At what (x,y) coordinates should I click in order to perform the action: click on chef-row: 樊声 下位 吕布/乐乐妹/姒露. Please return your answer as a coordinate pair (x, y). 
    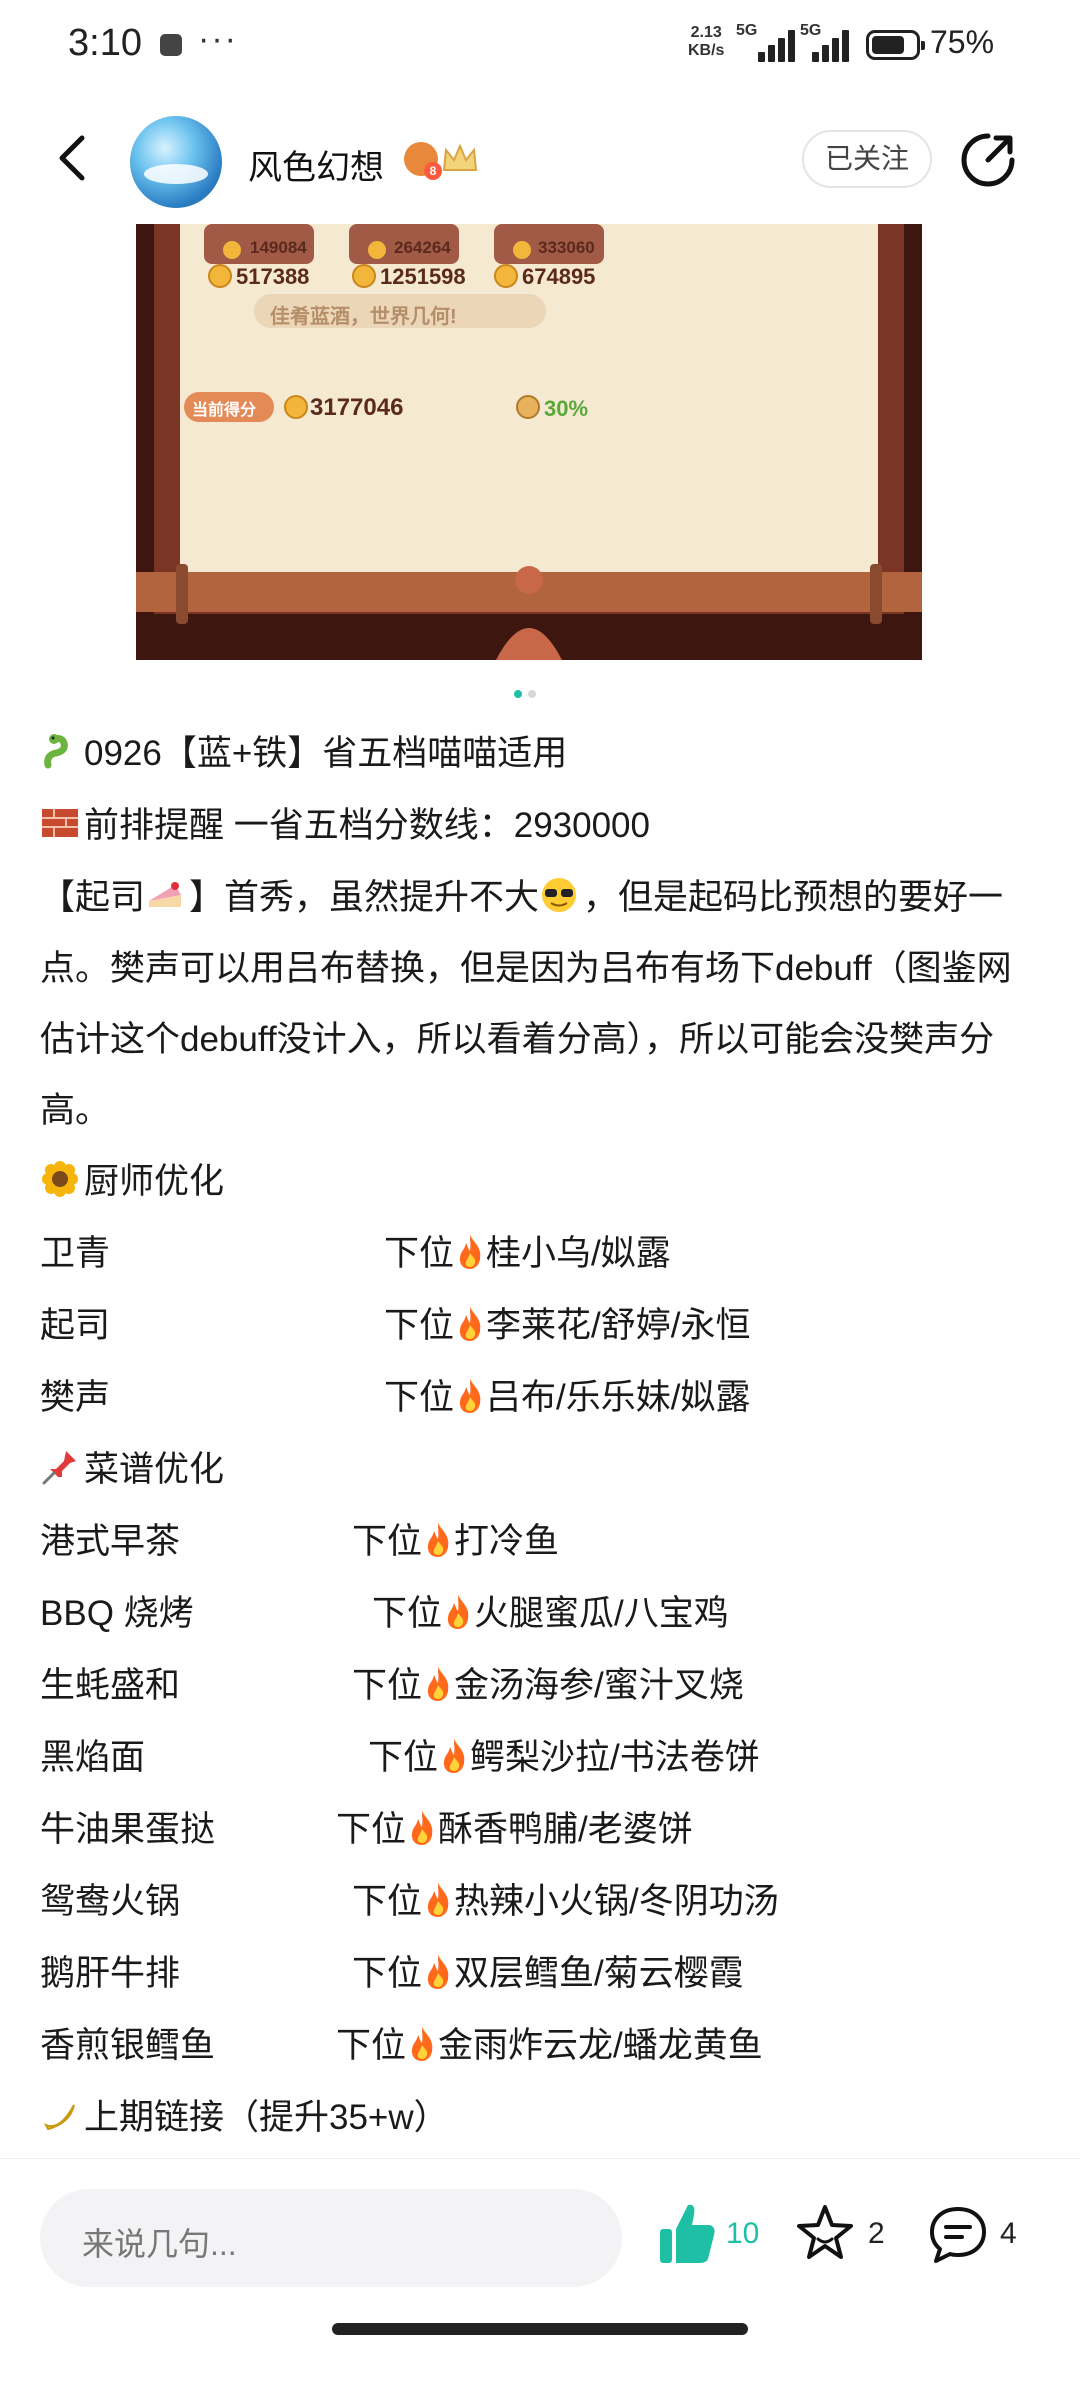
    Looking at the image, I should click on (540, 1398).